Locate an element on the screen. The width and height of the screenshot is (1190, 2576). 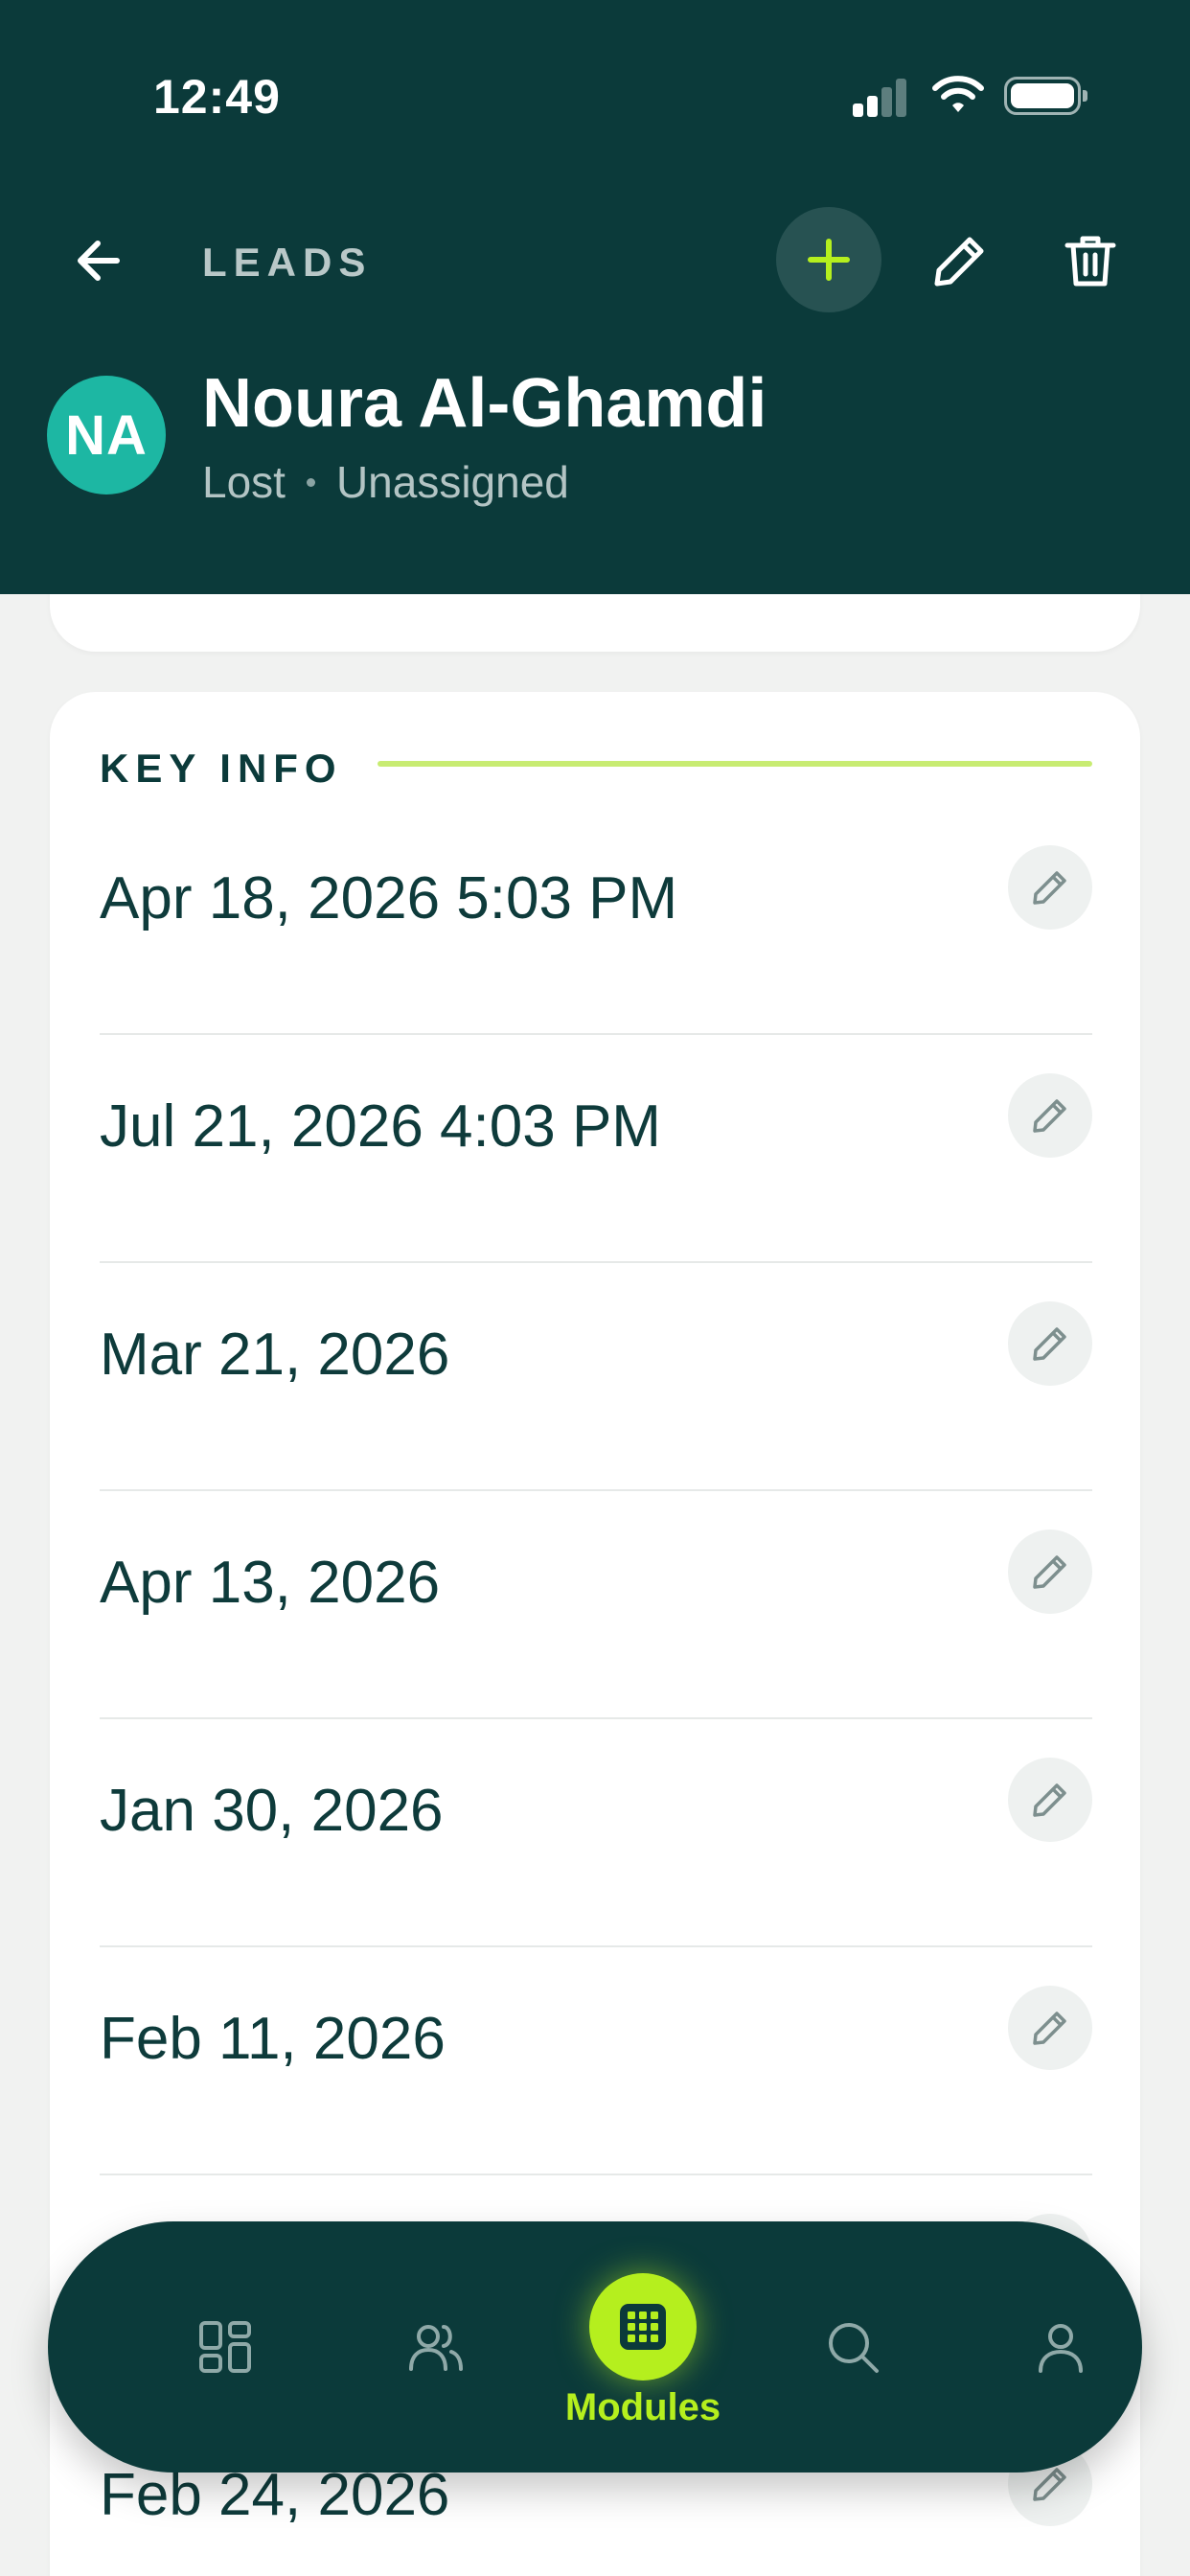
nav-item-dashboard is located at coordinates (226, 2346).